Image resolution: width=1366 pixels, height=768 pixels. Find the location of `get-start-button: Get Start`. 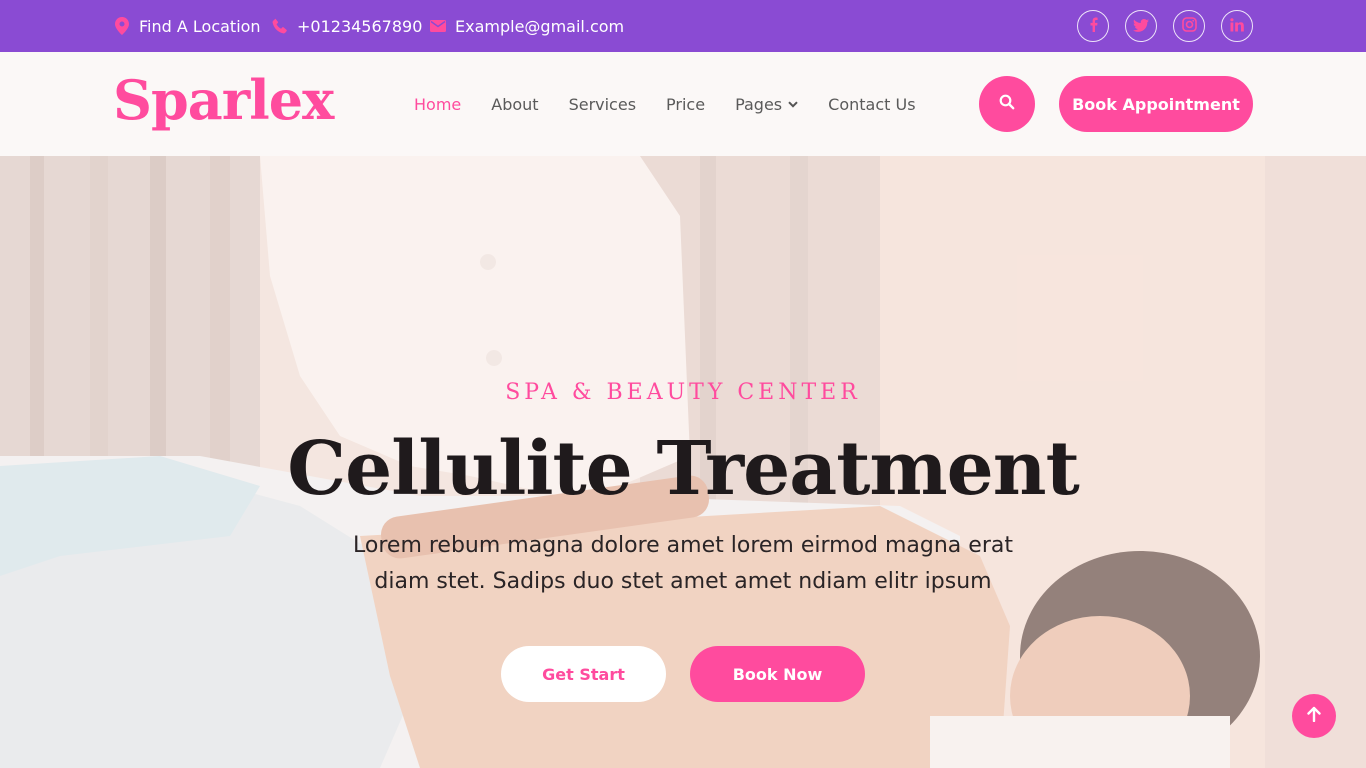

get-start-button: Get Start is located at coordinates (583, 674).